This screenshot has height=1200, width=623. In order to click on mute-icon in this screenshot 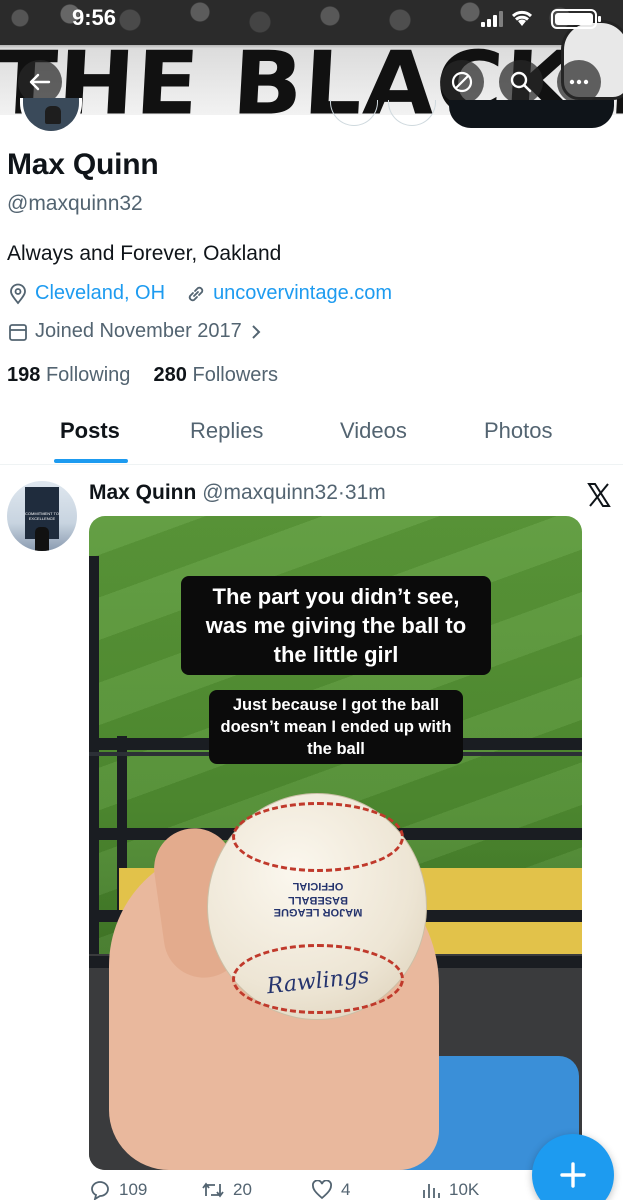, I will do `click(462, 82)`.